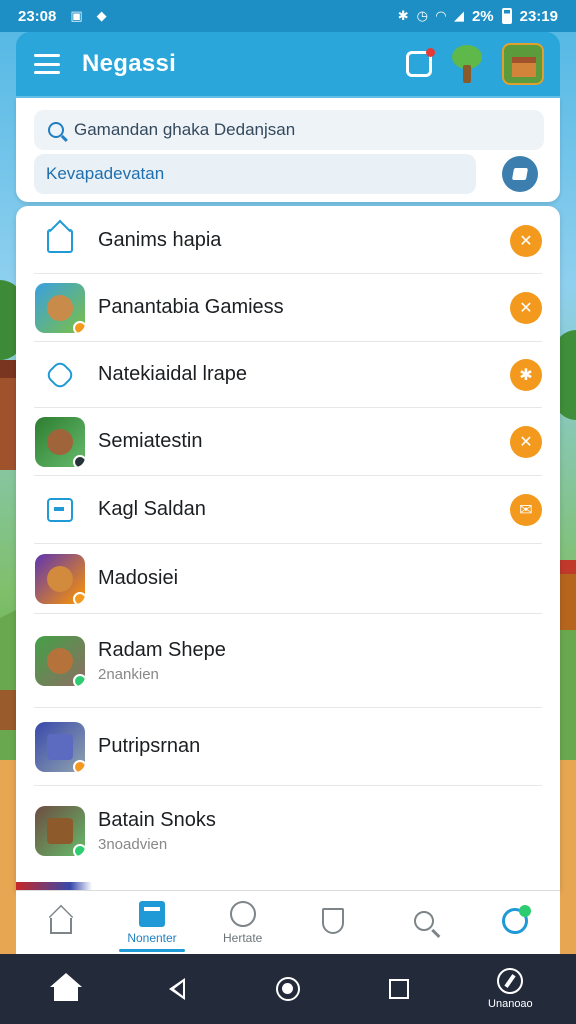  I want to click on refresh-icon, so click(516, 919).